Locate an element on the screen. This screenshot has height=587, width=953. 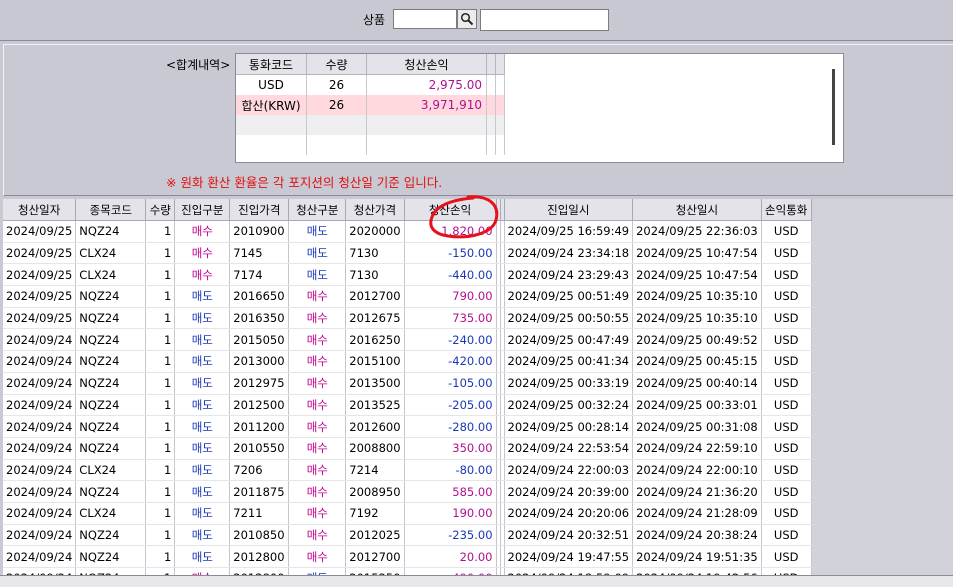
cell-entry-time: 2024/09/24 22:00:03 is located at coordinates (569, 470).